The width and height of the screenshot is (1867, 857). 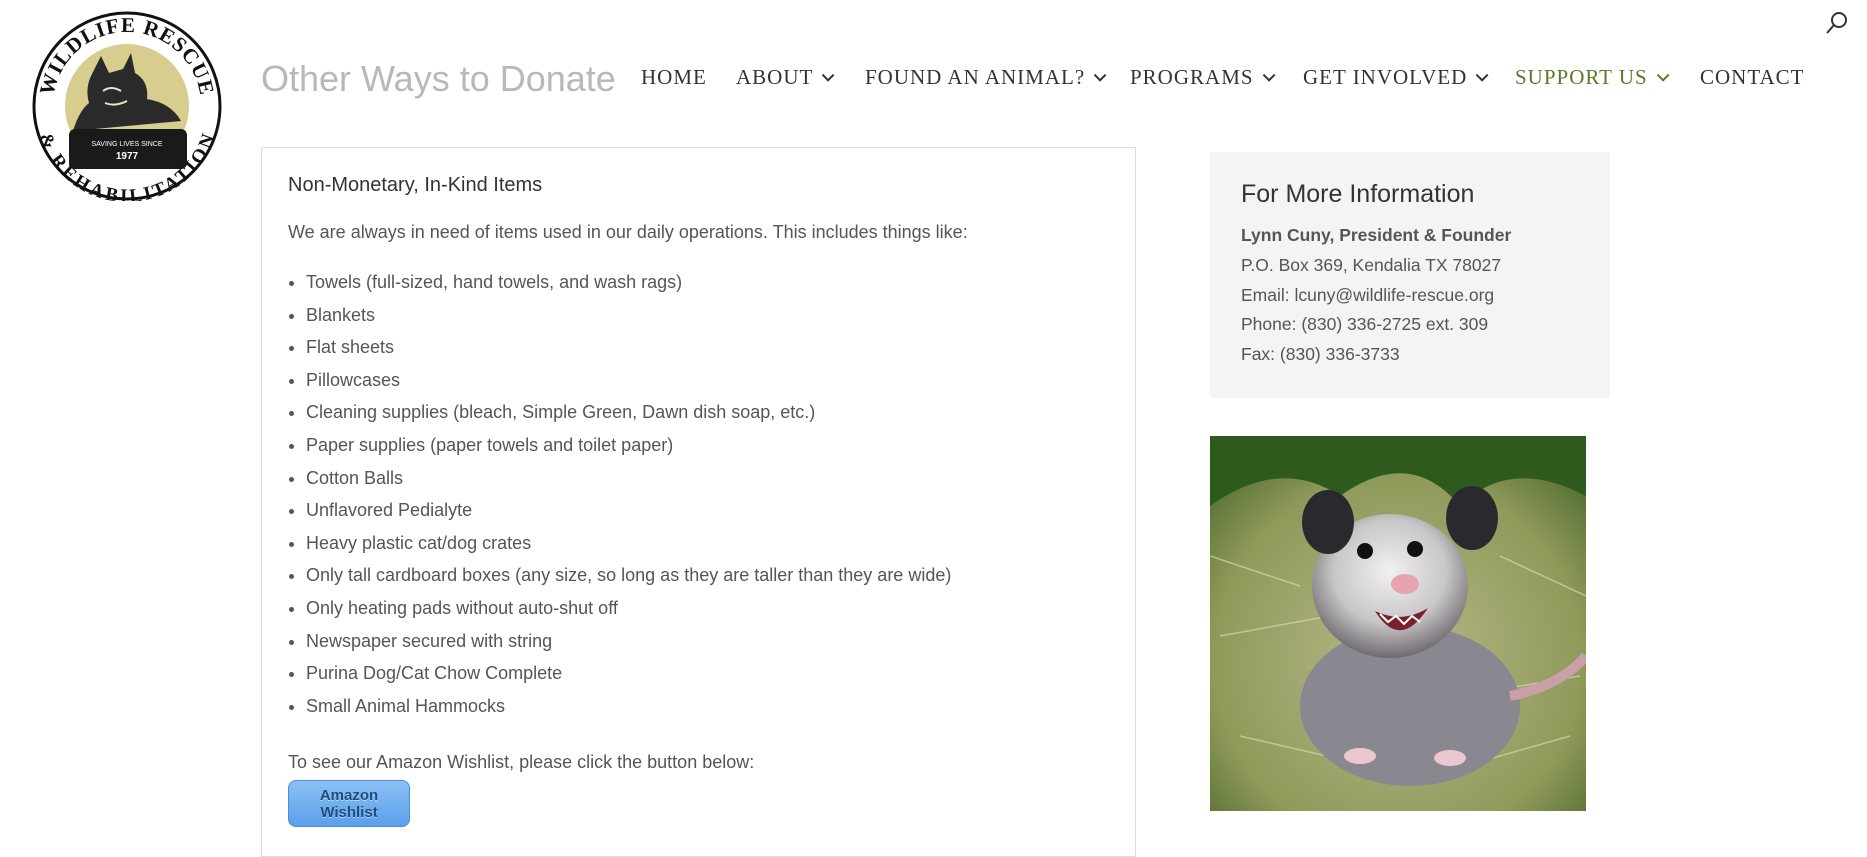 What do you see at coordinates (1376, 235) in the screenshot?
I see `contact-name: Lynn Cuny, President & Founder` at bounding box center [1376, 235].